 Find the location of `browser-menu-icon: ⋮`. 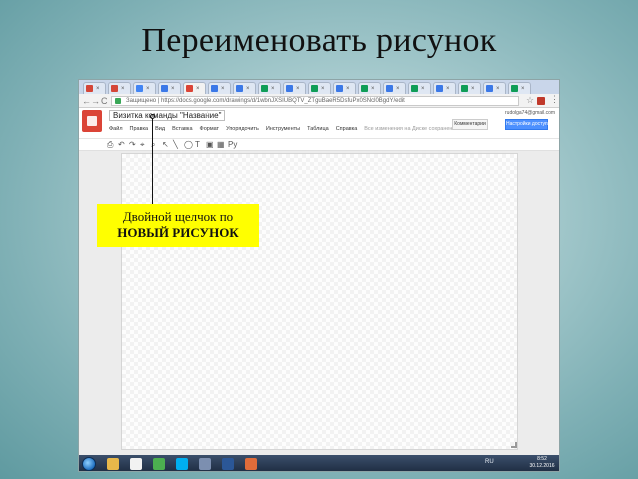

browser-menu-icon: ⋮ is located at coordinates (554, 99).